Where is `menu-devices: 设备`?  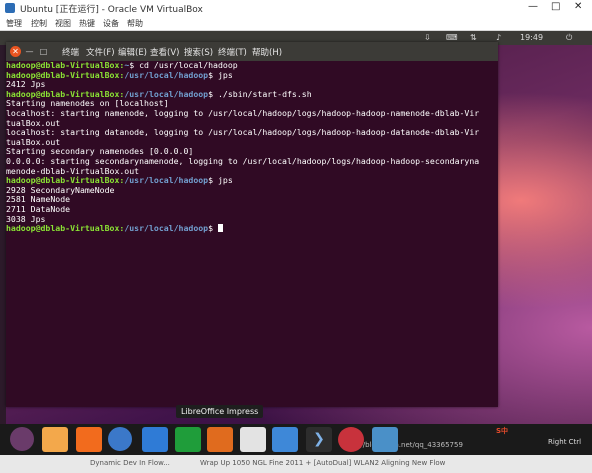
menu-devices: 设备 is located at coordinates (111, 23).